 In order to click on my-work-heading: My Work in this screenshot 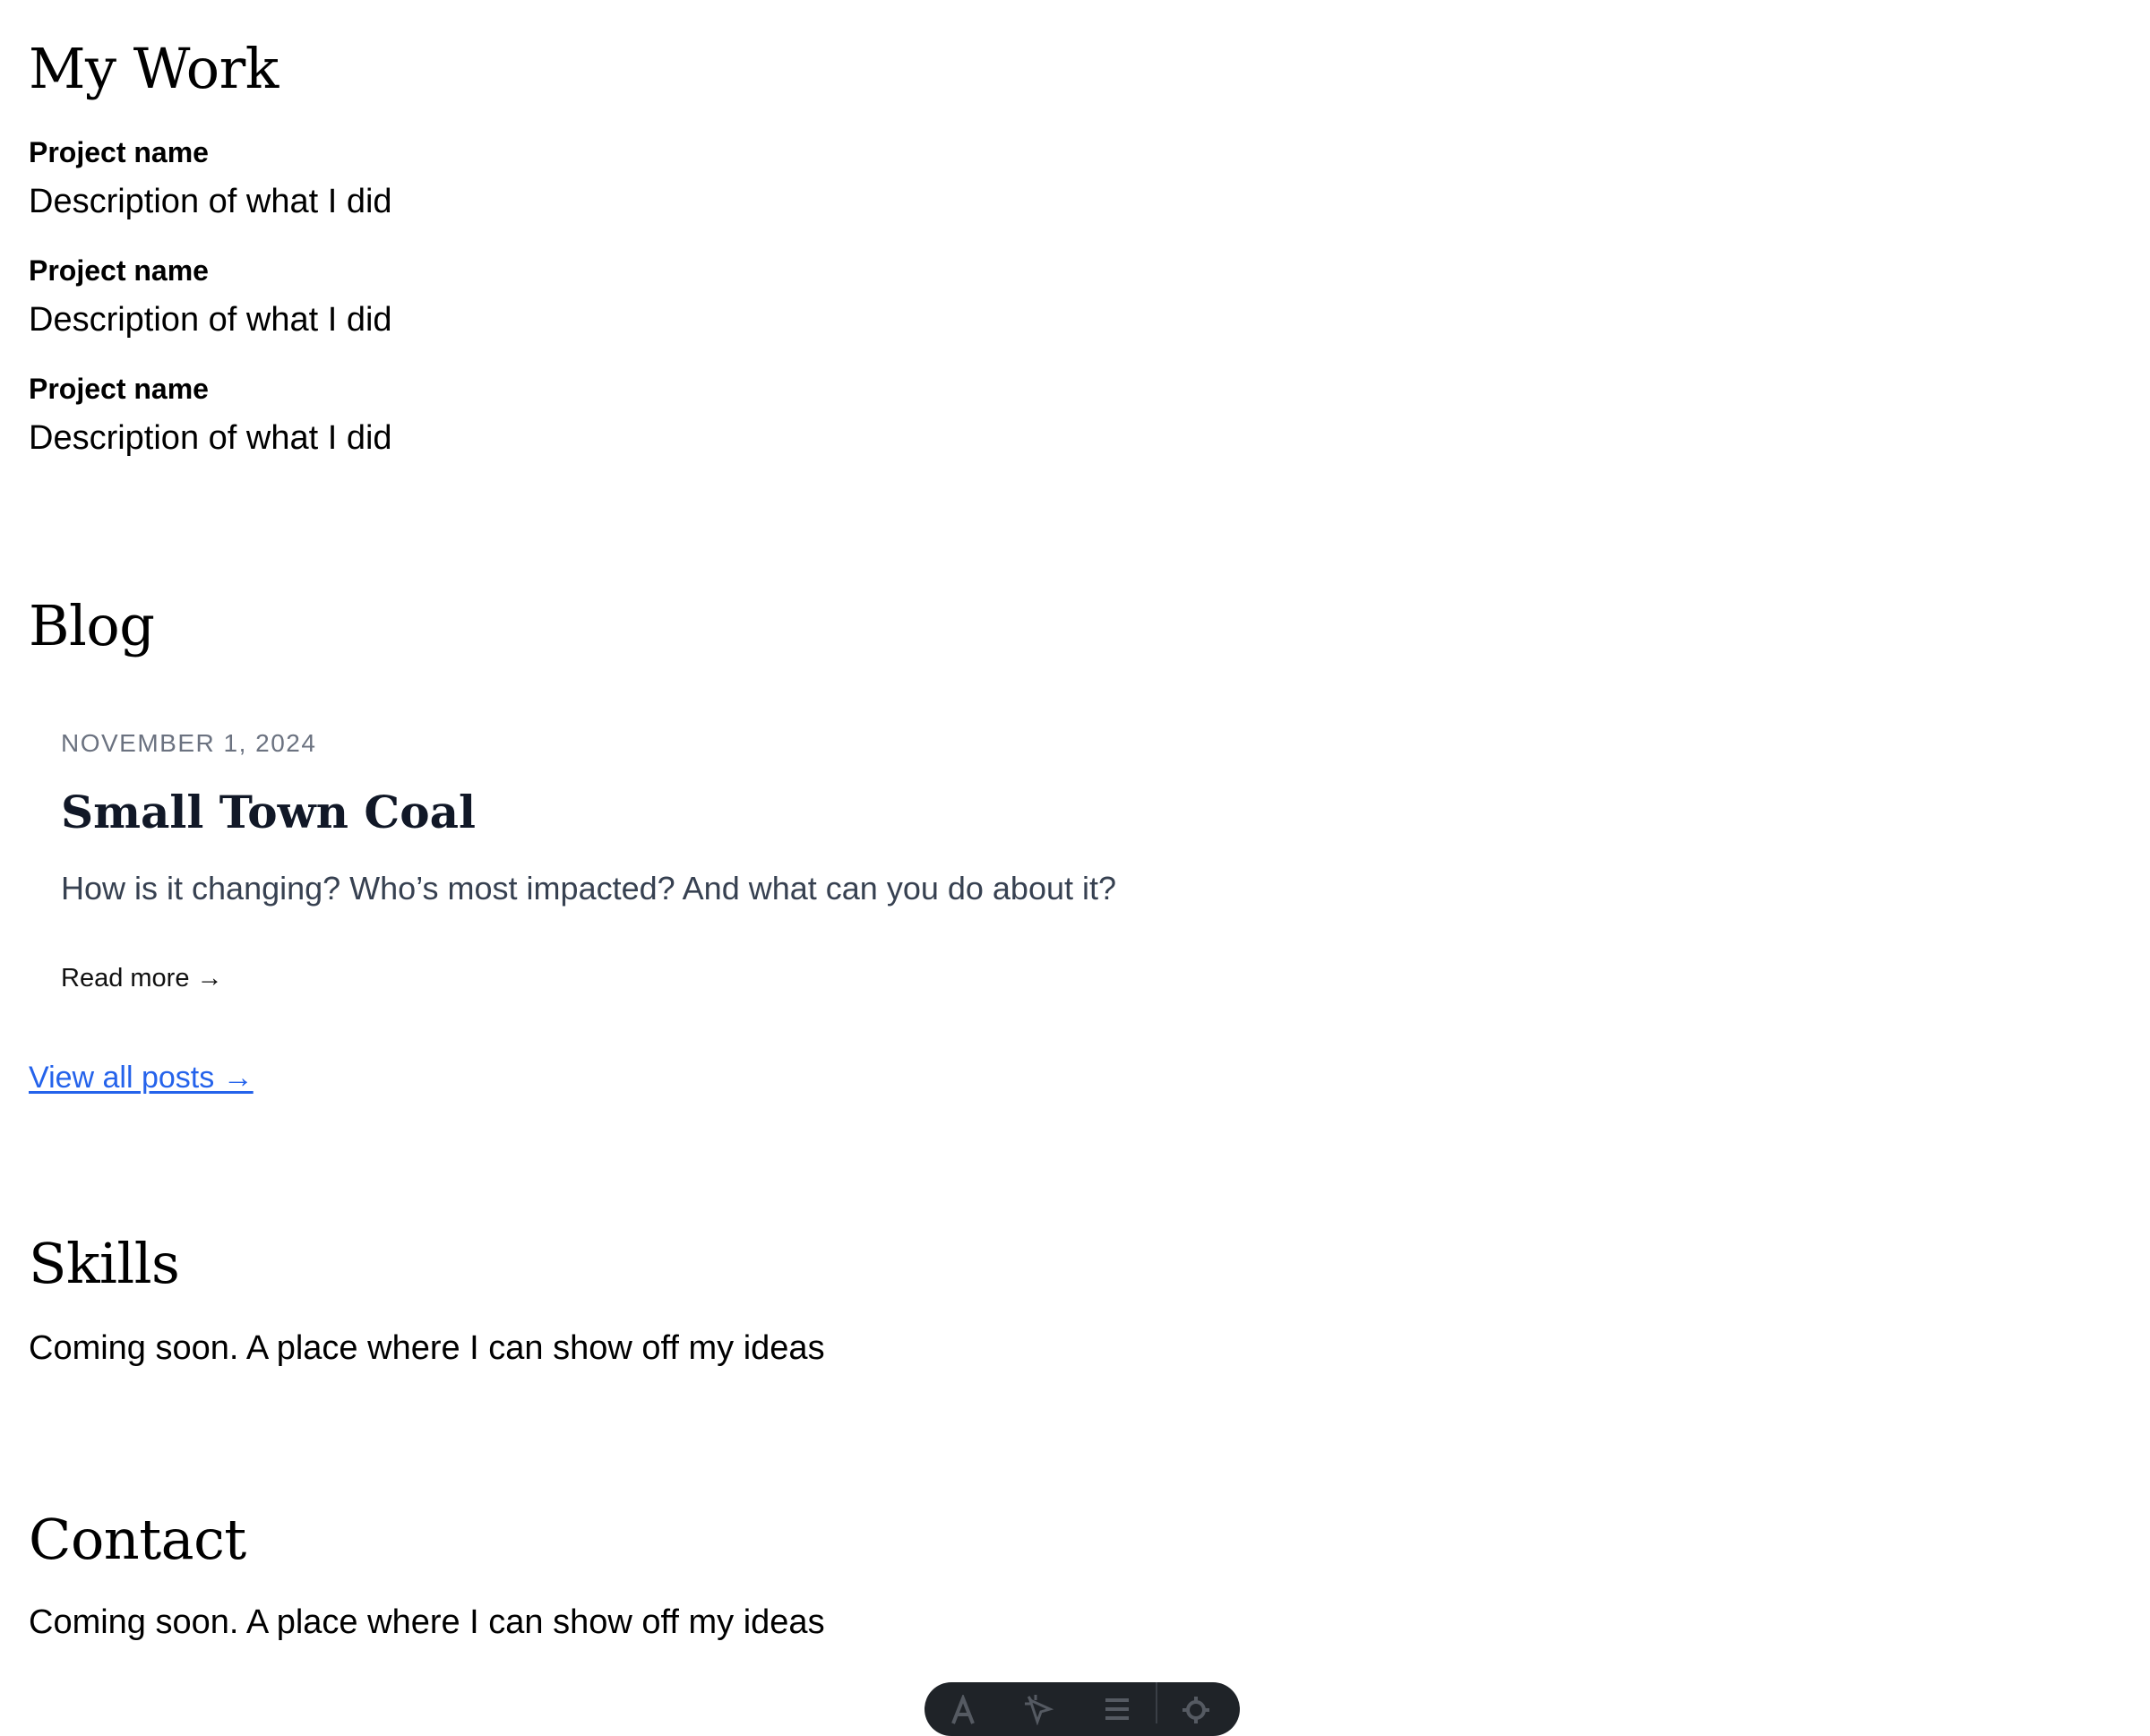, I will do `click(154, 69)`.